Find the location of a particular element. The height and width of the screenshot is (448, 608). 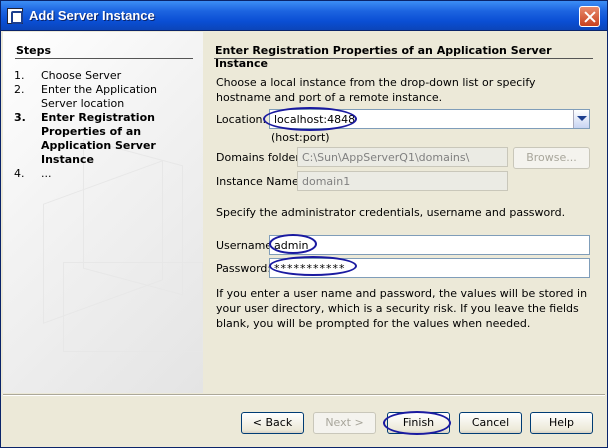

chevron-down-icon is located at coordinates (581, 119).